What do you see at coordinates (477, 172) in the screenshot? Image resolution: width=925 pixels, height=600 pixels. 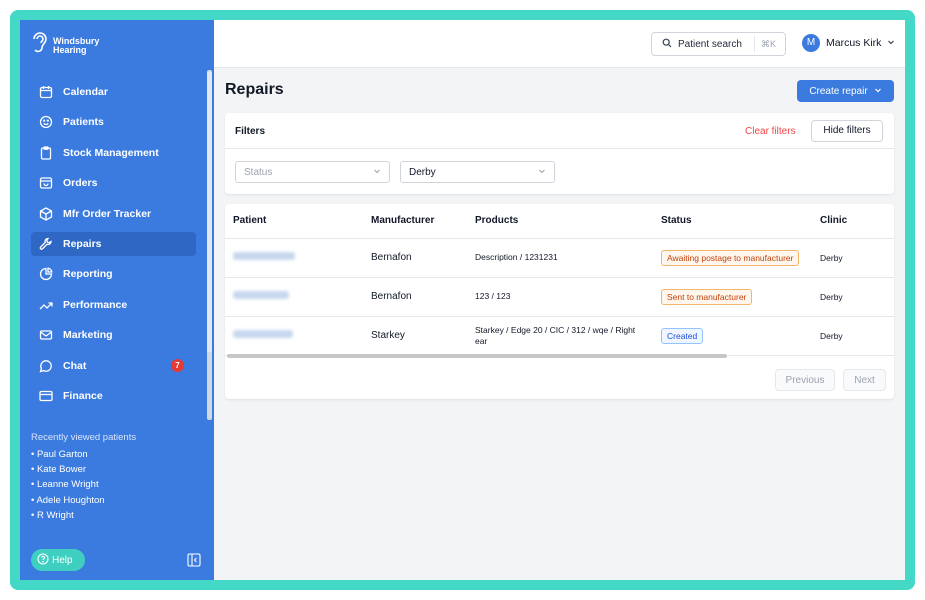 I see `clinic-filter-select: Derby` at bounding box center [477, 172].